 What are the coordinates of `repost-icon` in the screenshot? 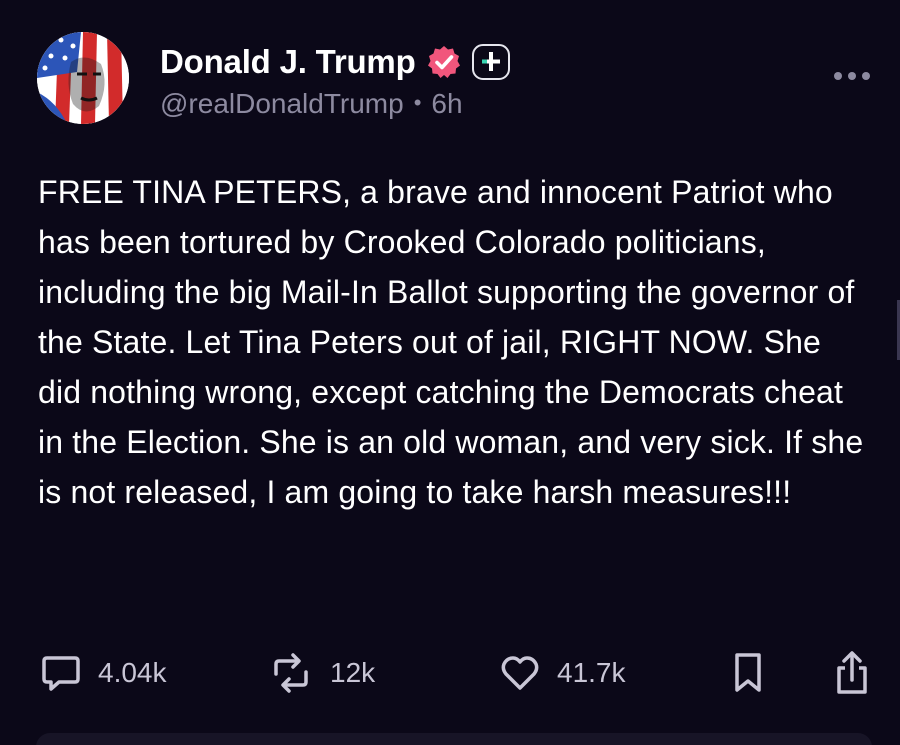 It's located at (291, 673).